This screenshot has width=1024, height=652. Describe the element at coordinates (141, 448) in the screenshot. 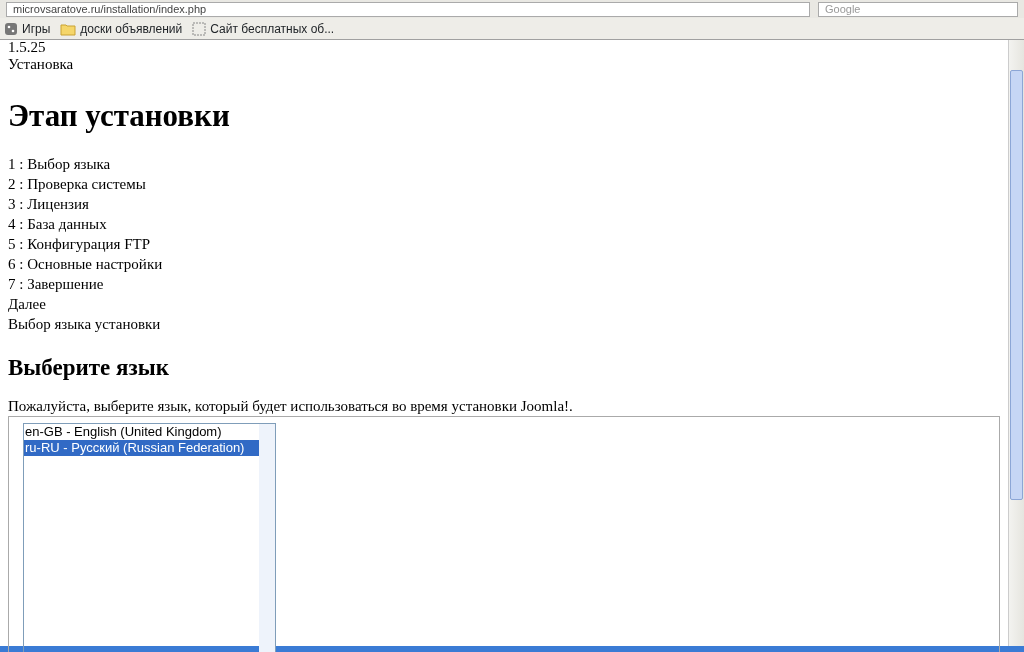

I see `language-option: ru-RU - Русский (Russian Federation)` at that location.